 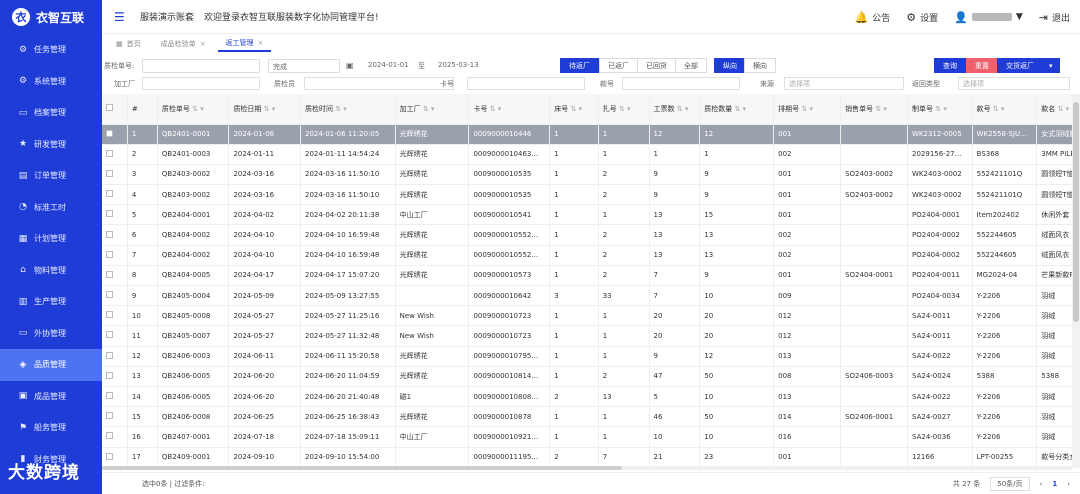 I want to click on inspect-no-input, so click(x=201, y=66).